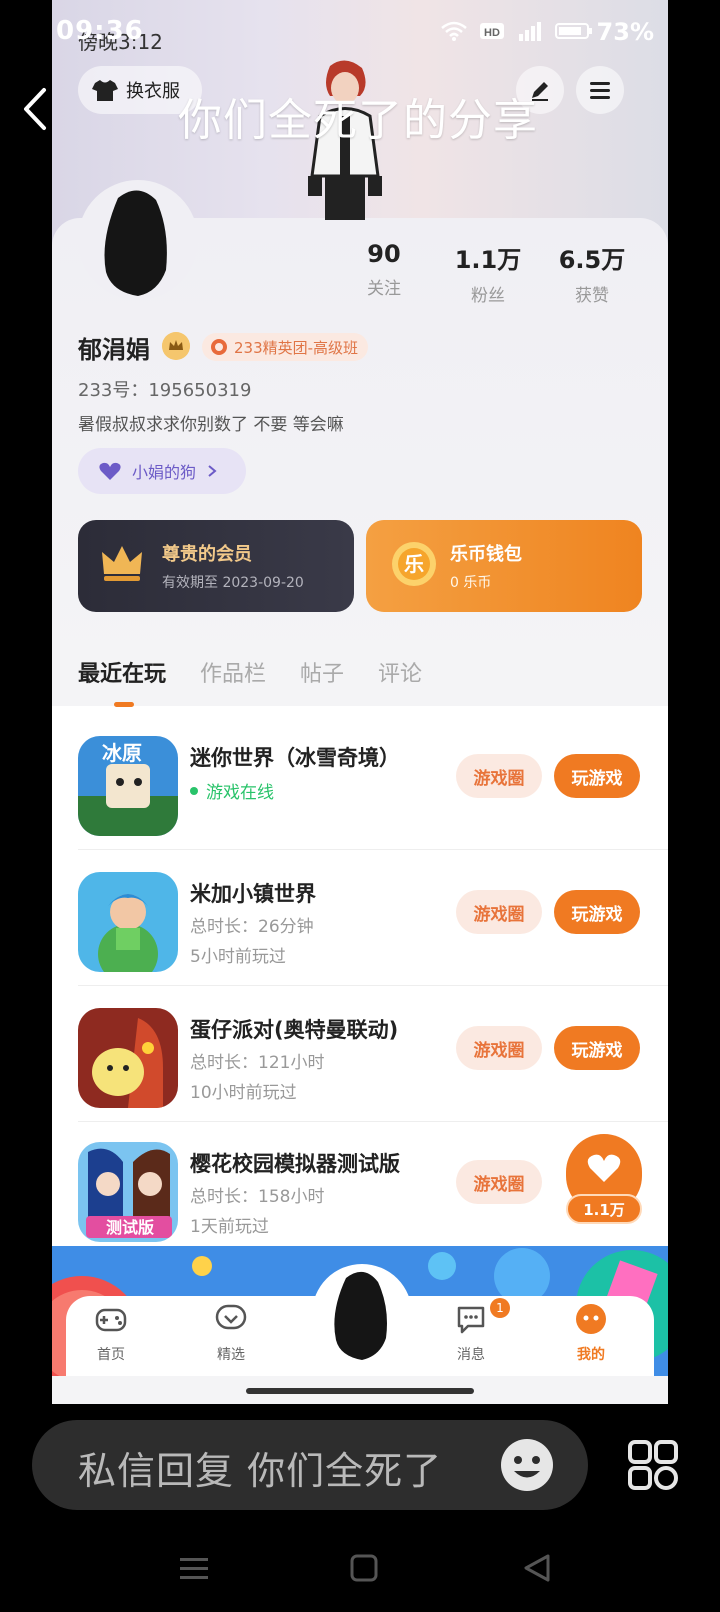 The width and height of the screenshot is (720, 1612). I want to click on fan-group-label: 小娟的狗, so click(164, 472).